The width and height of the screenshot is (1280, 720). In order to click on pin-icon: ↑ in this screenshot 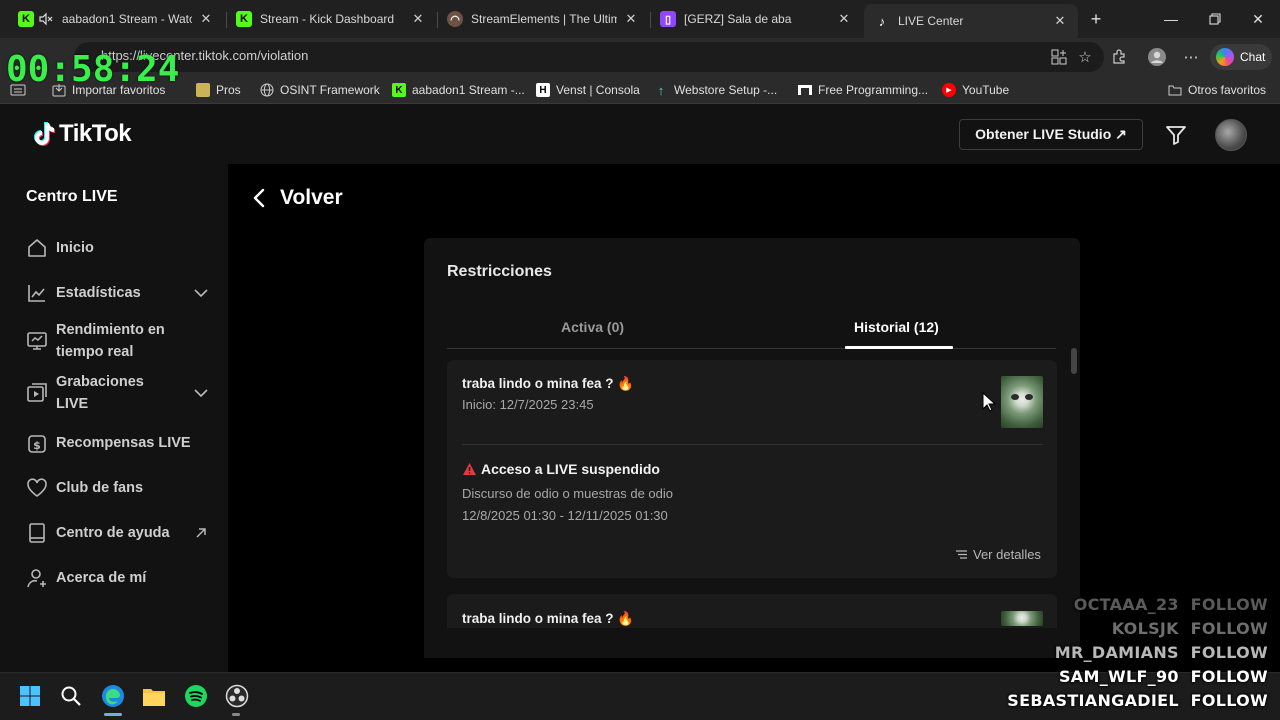, I will do `click(661, 90)`.